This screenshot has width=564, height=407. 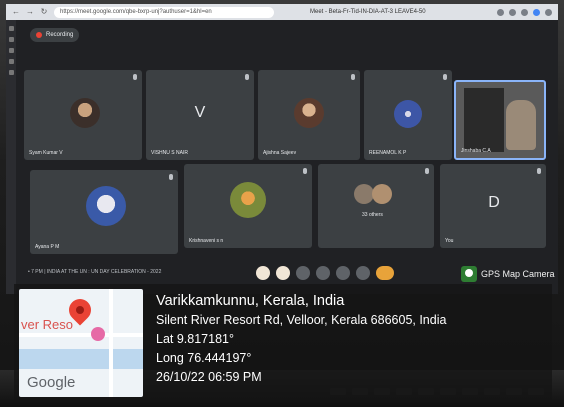 What do you see at coordinates (536, 12) in the screenshot?
I see `profile-icon` at bounding box center [536, 12].